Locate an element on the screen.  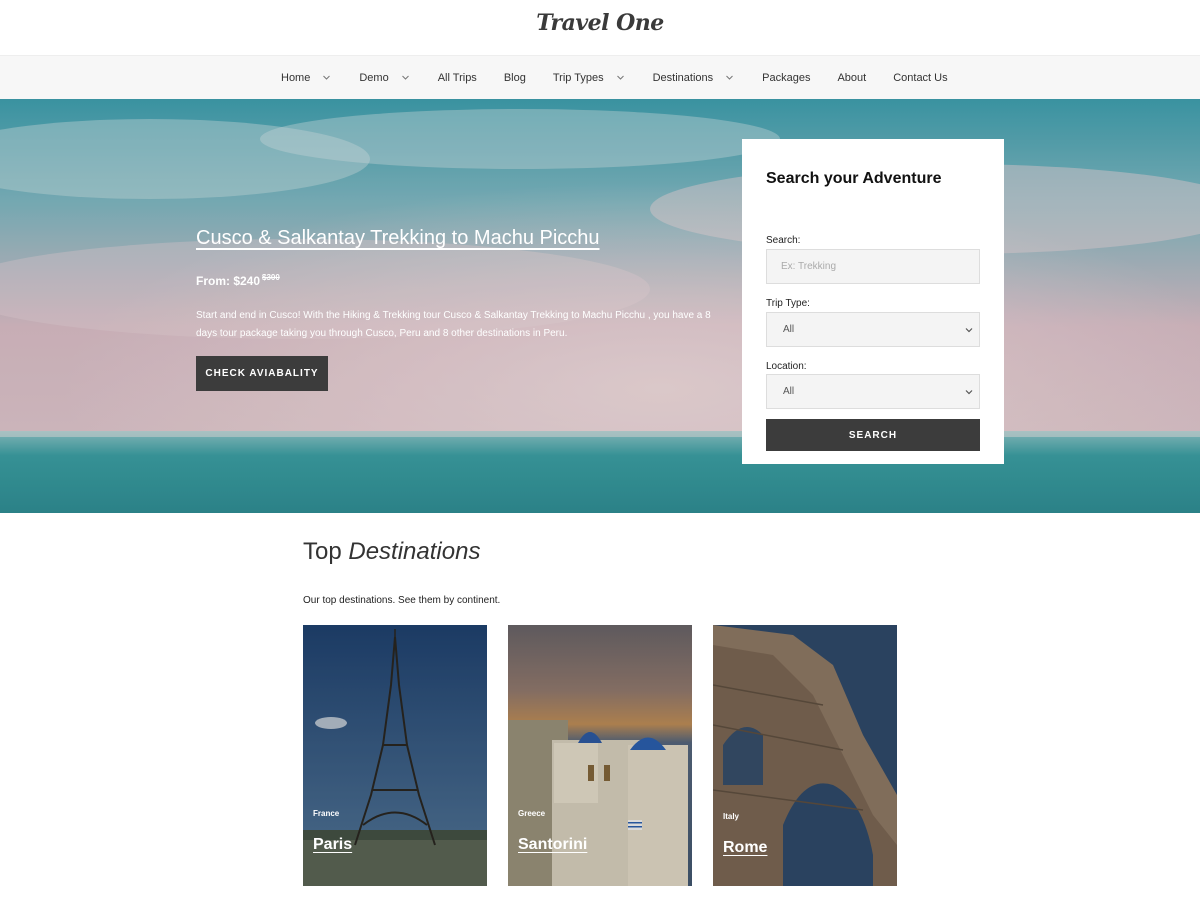
site-header: Travel One is located at coordinates (600, 27).